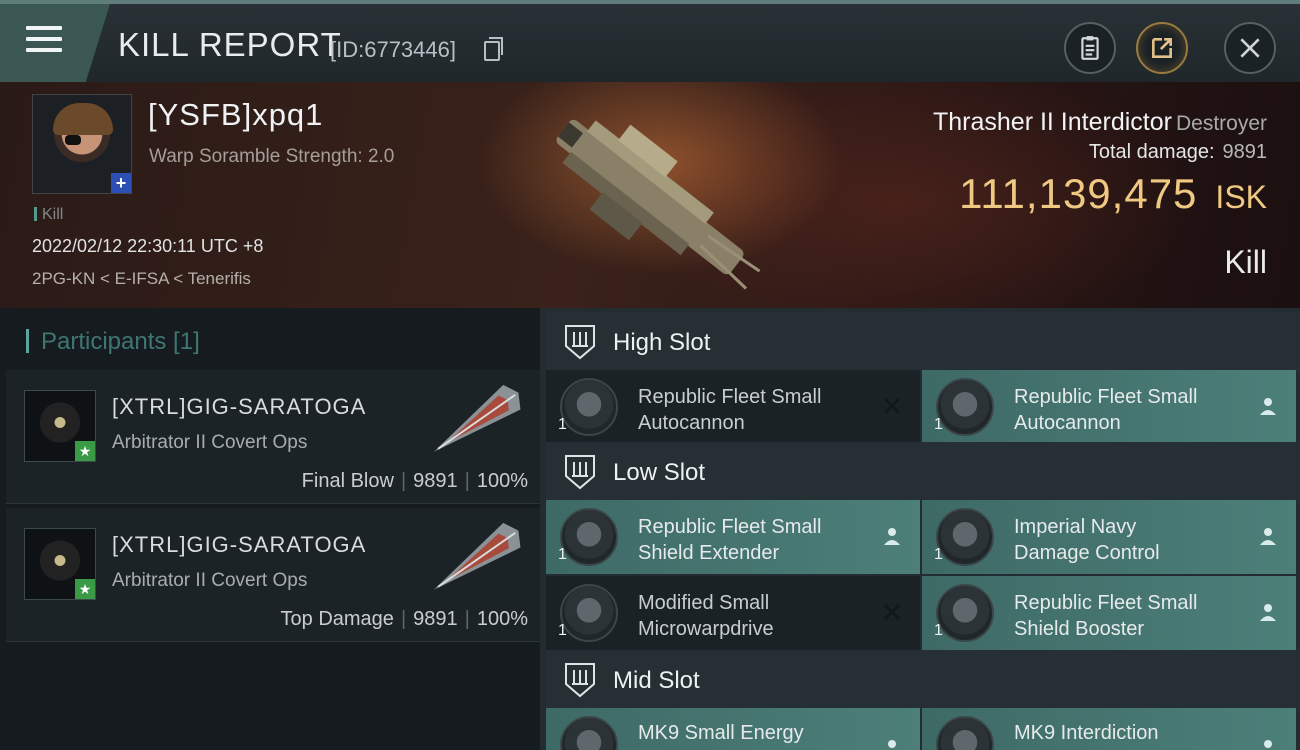 The image size is (1300, 750). I want to click on share-button, so click(1162, 48).